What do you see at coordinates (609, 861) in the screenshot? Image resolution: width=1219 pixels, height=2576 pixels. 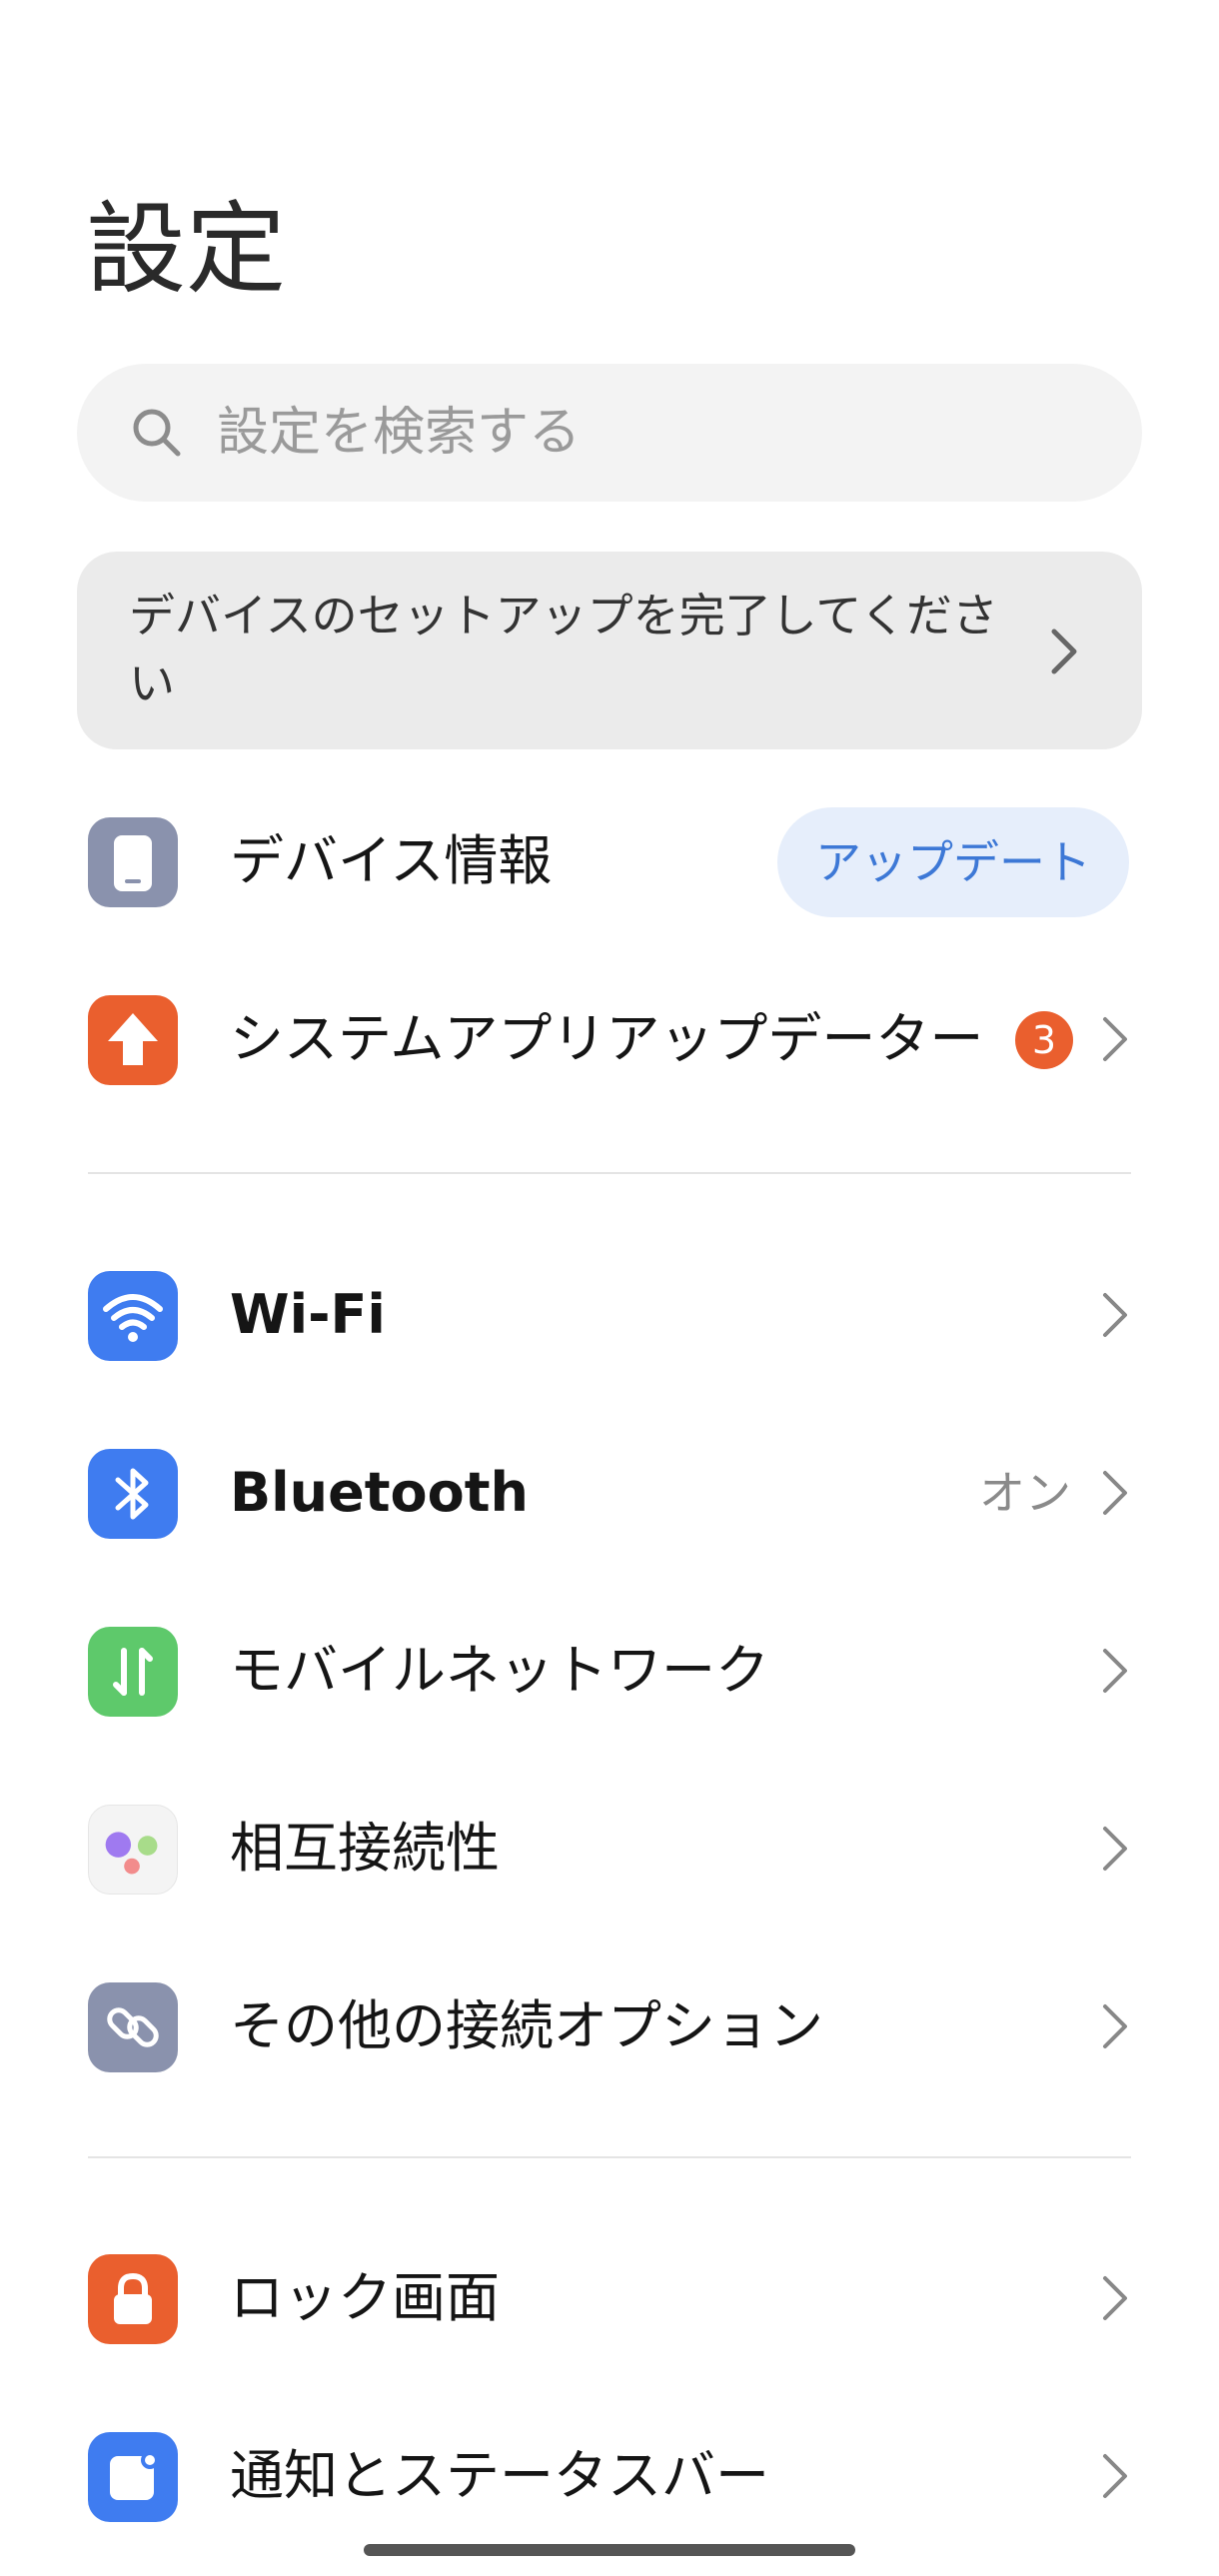 I see `settings-item-device-info: デバイス情報 アップデート` at bounding box center [609, 861].